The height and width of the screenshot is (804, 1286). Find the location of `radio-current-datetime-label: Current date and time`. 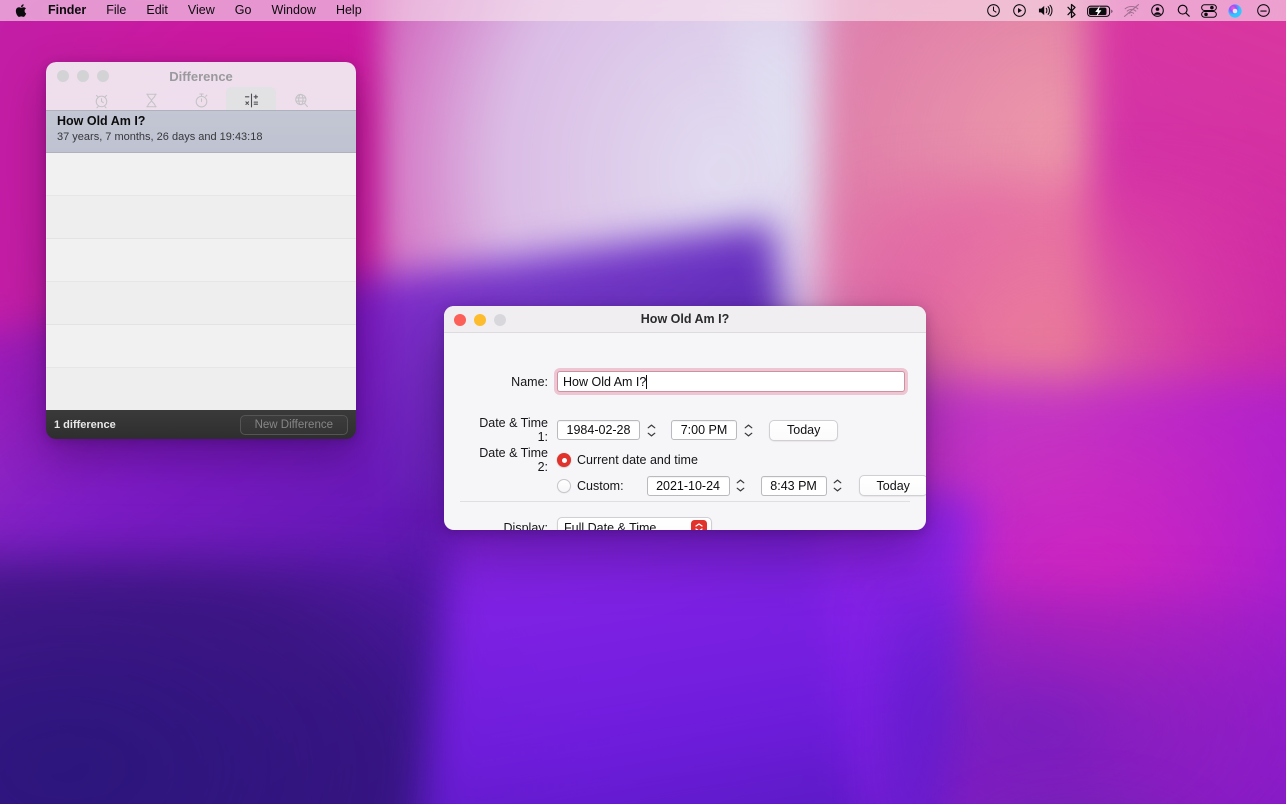

radio-current-datetime-label: Current date and time is located at coordinates (637, 460).